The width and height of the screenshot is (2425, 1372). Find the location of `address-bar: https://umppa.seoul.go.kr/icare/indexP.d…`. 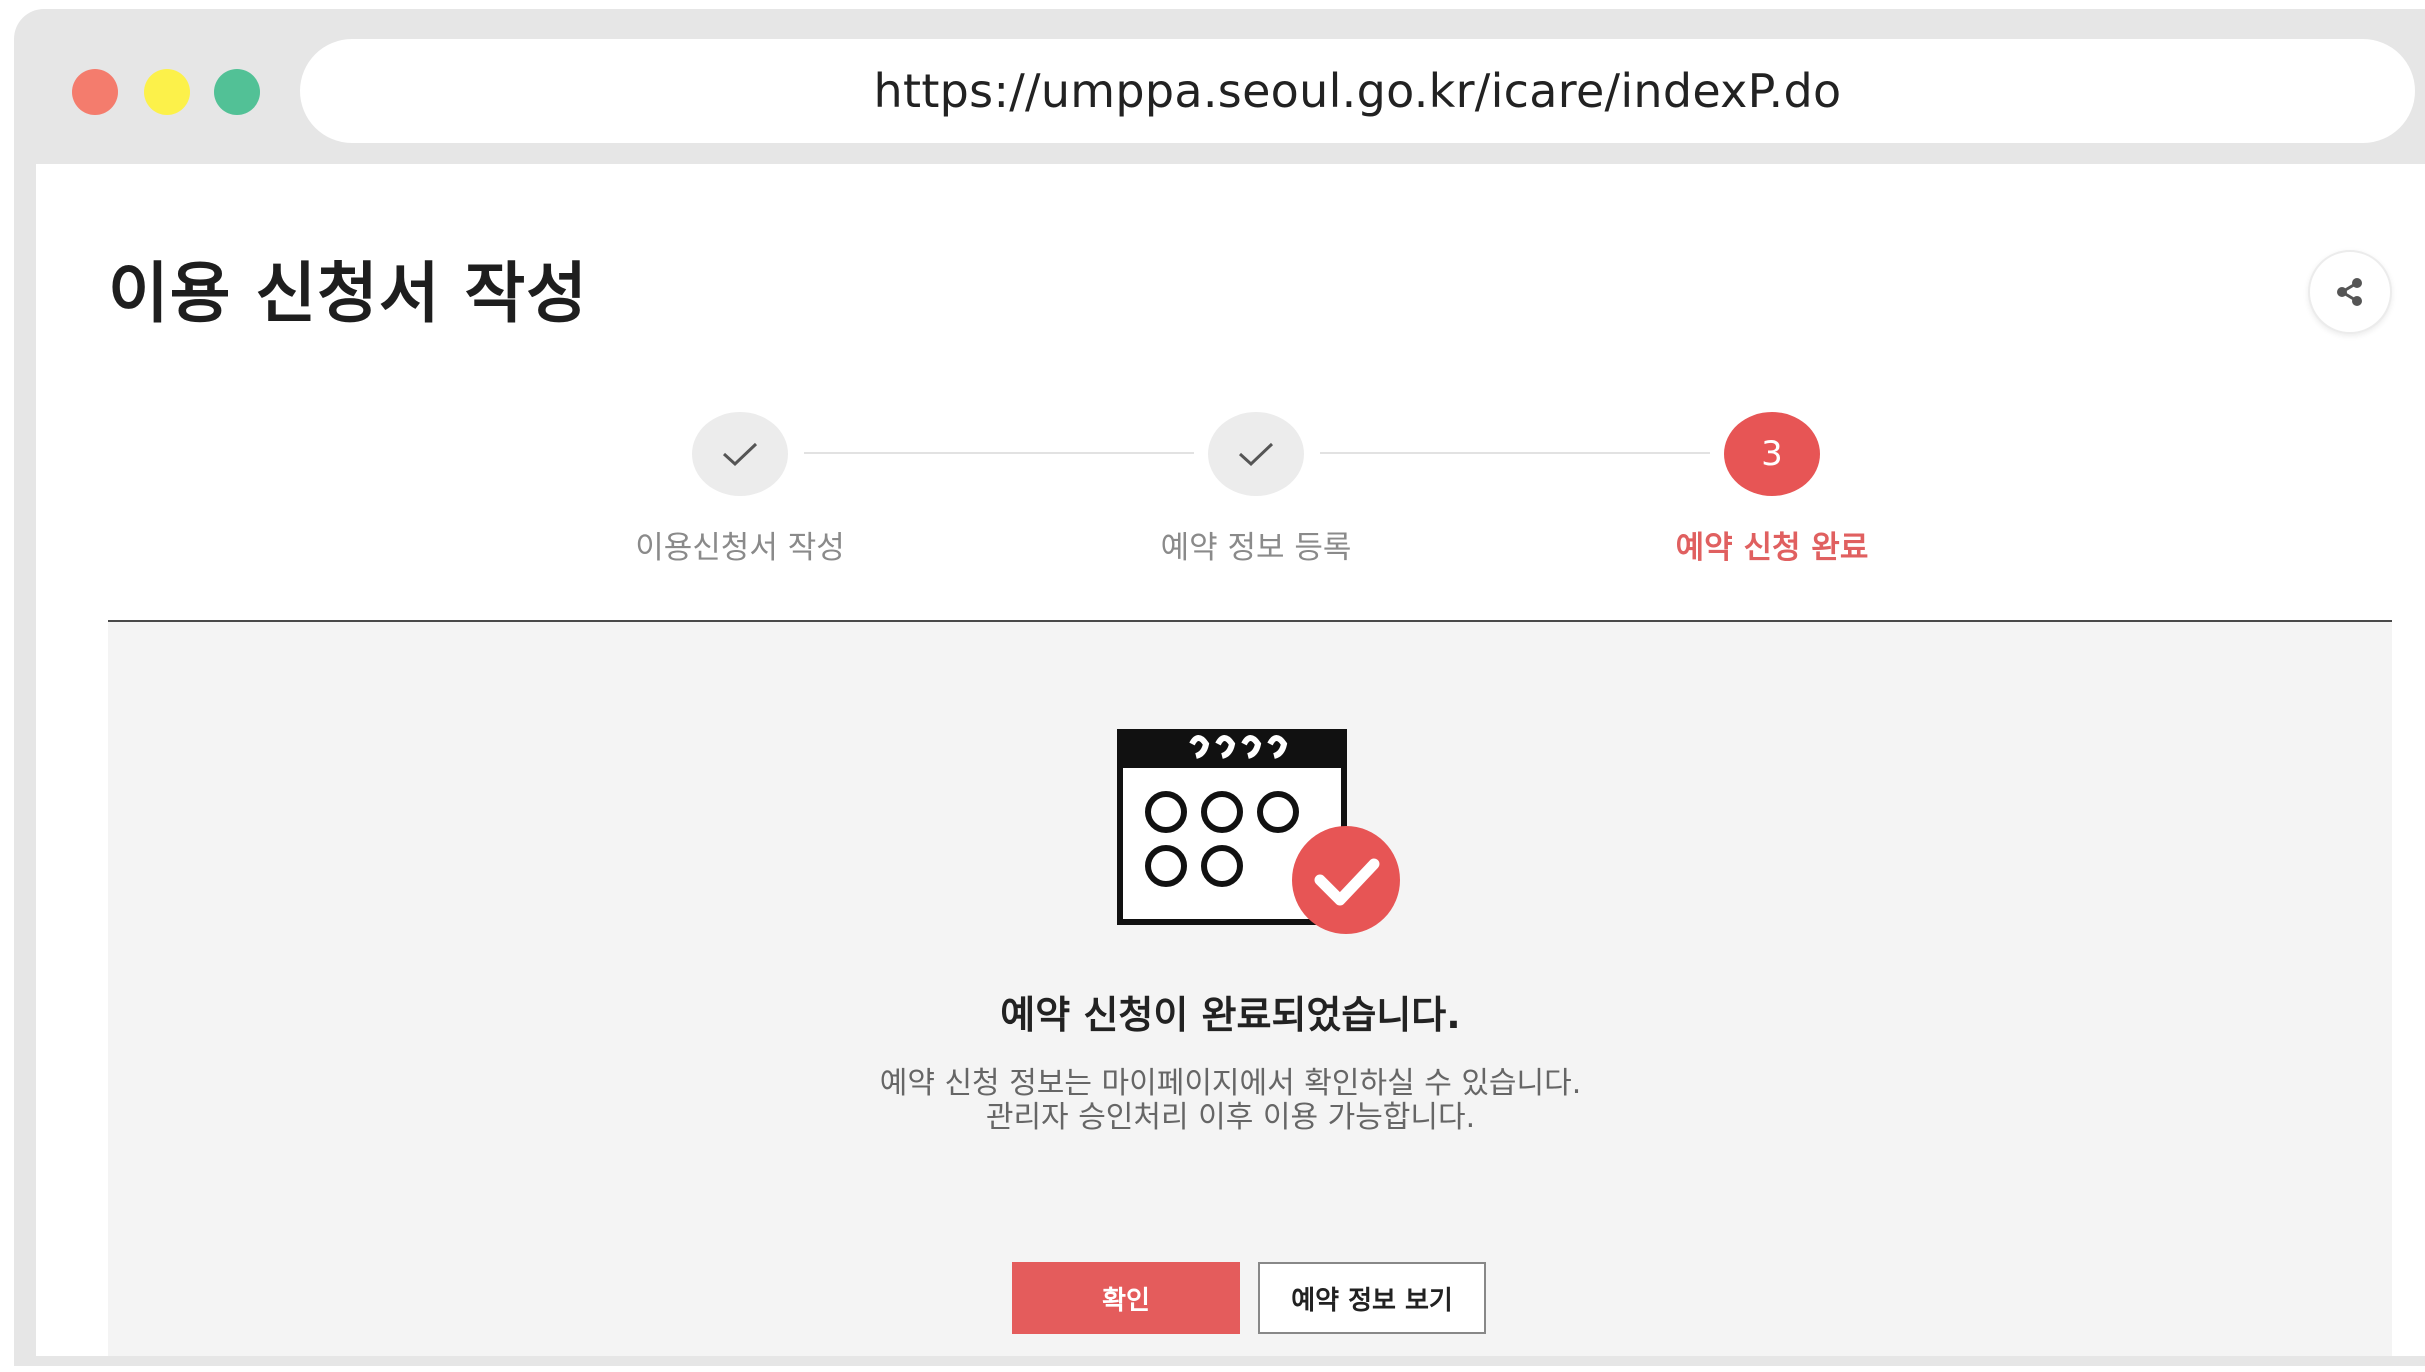

address-bar: https://umppa.seoul.go.kr/icare/indexP.d… is located at coordinates (1357, 91).